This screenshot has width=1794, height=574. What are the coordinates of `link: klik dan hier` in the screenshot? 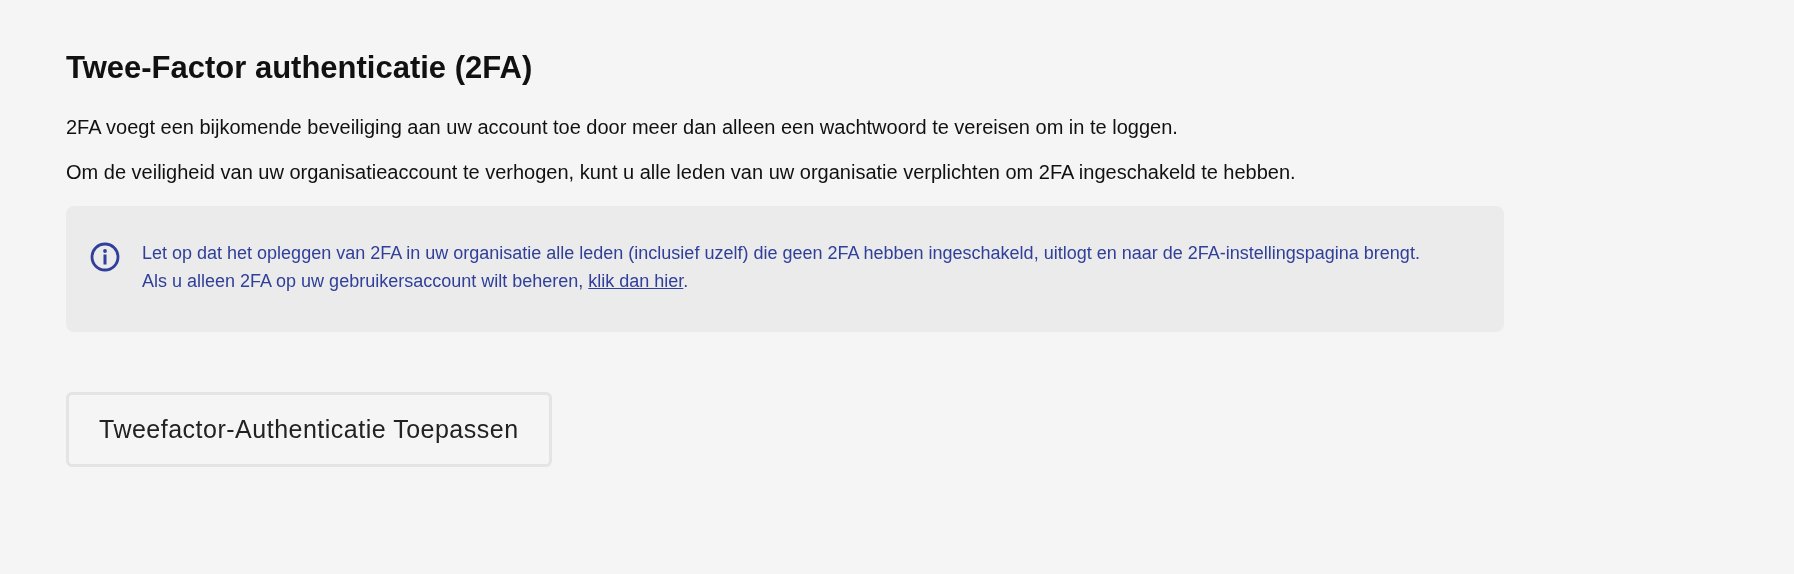 It's located at (636, 280).